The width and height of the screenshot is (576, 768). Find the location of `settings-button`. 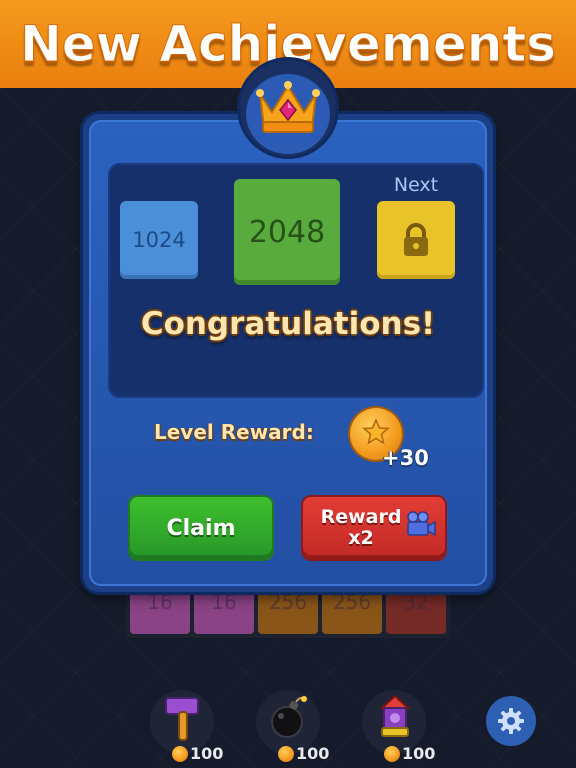

settings-button is located at coordinates (511, 721).